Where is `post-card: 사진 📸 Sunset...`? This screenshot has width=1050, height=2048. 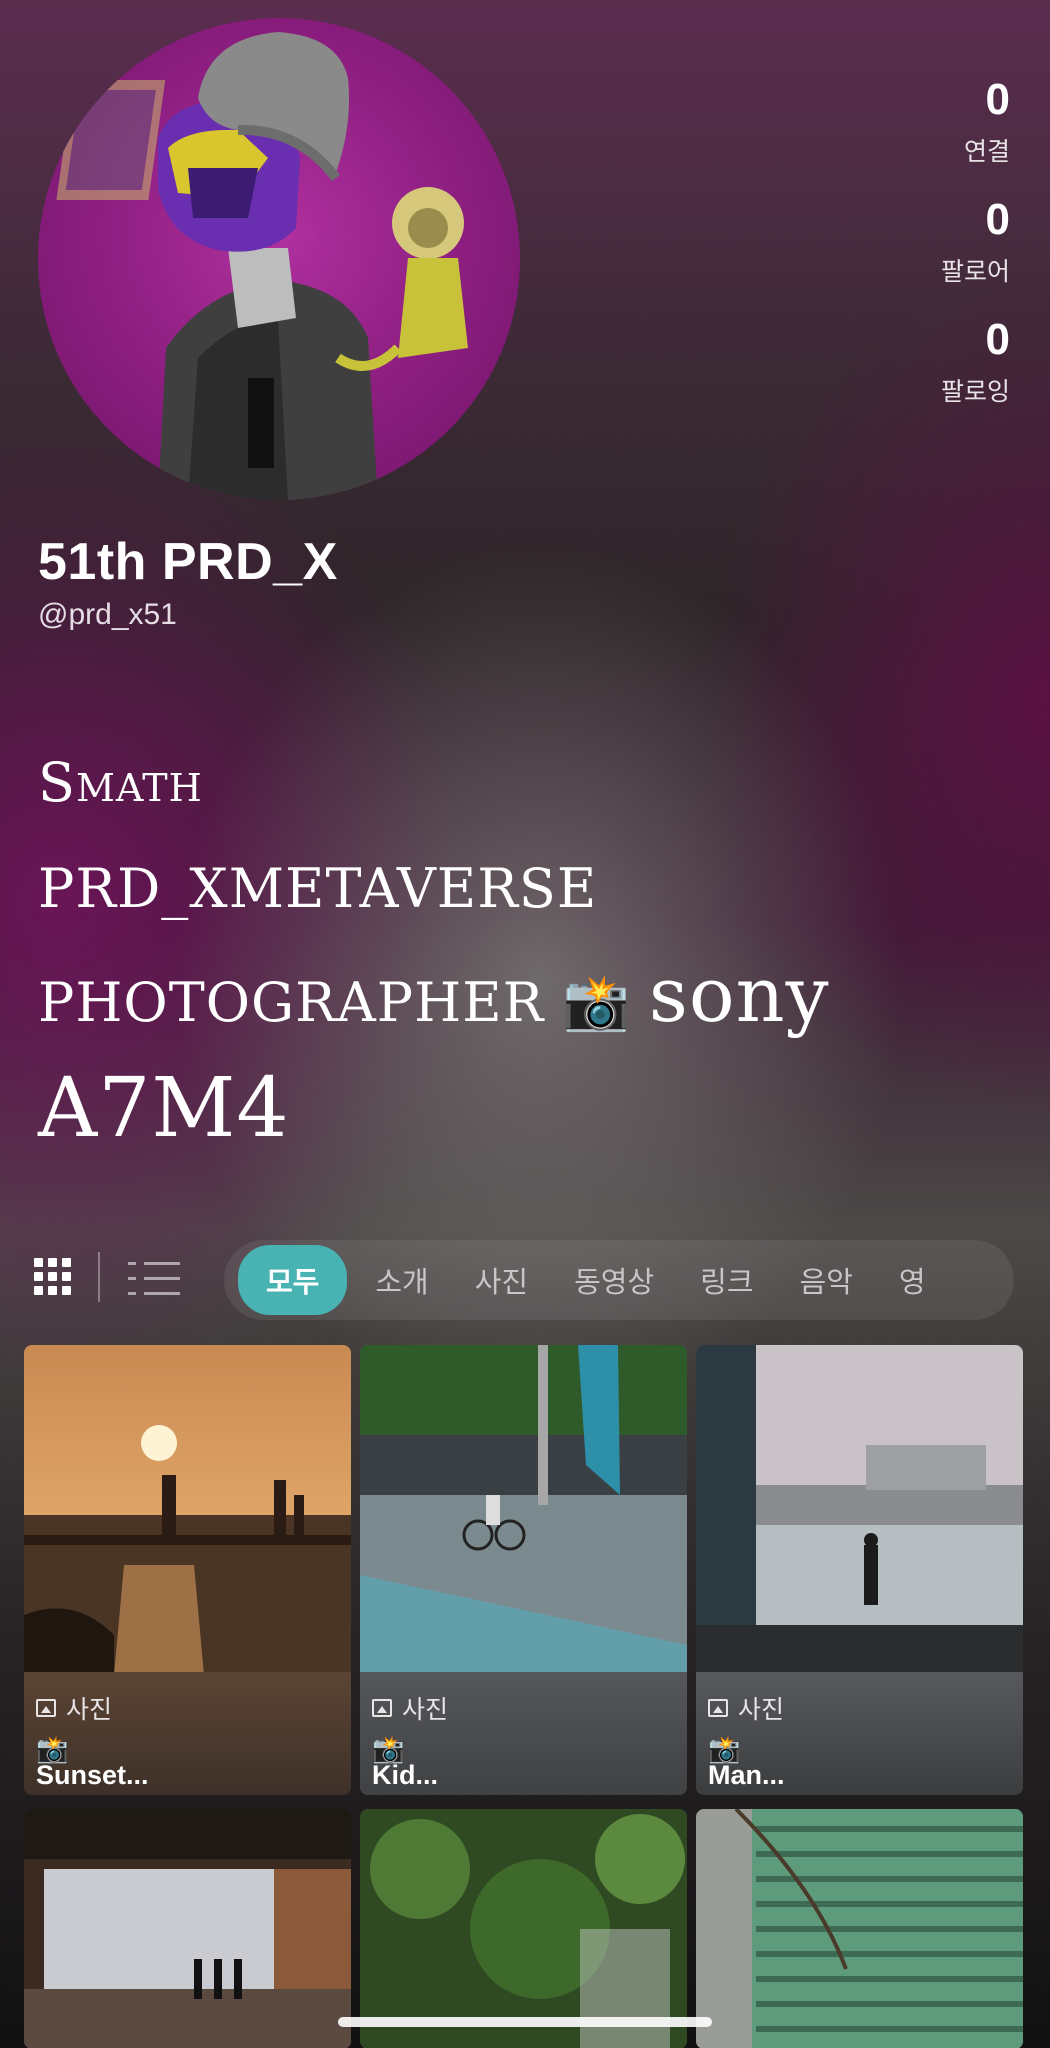 post-card: 사진 📸 Sunset... is located at coordinates (187, 1570).